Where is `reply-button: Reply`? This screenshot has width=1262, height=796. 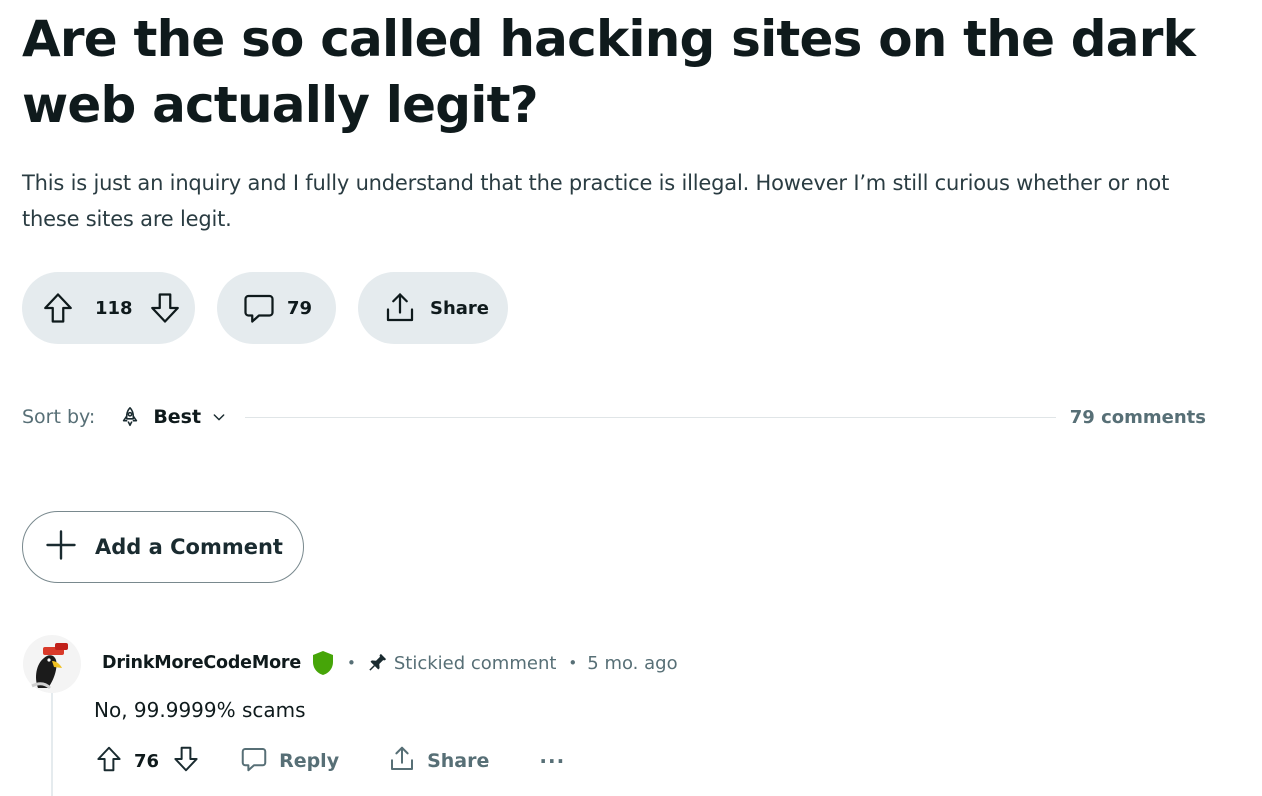 reply-button: Reply is located at coordinates (289, 761).